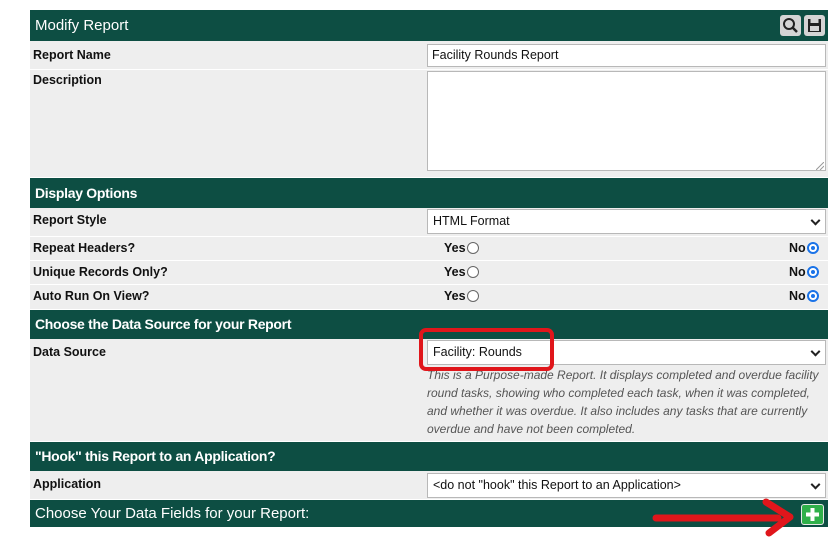  Describe the element at coordinates (91, 296) in the screenshot. I see `auto-run-label: Auto Run On View?` at that location.